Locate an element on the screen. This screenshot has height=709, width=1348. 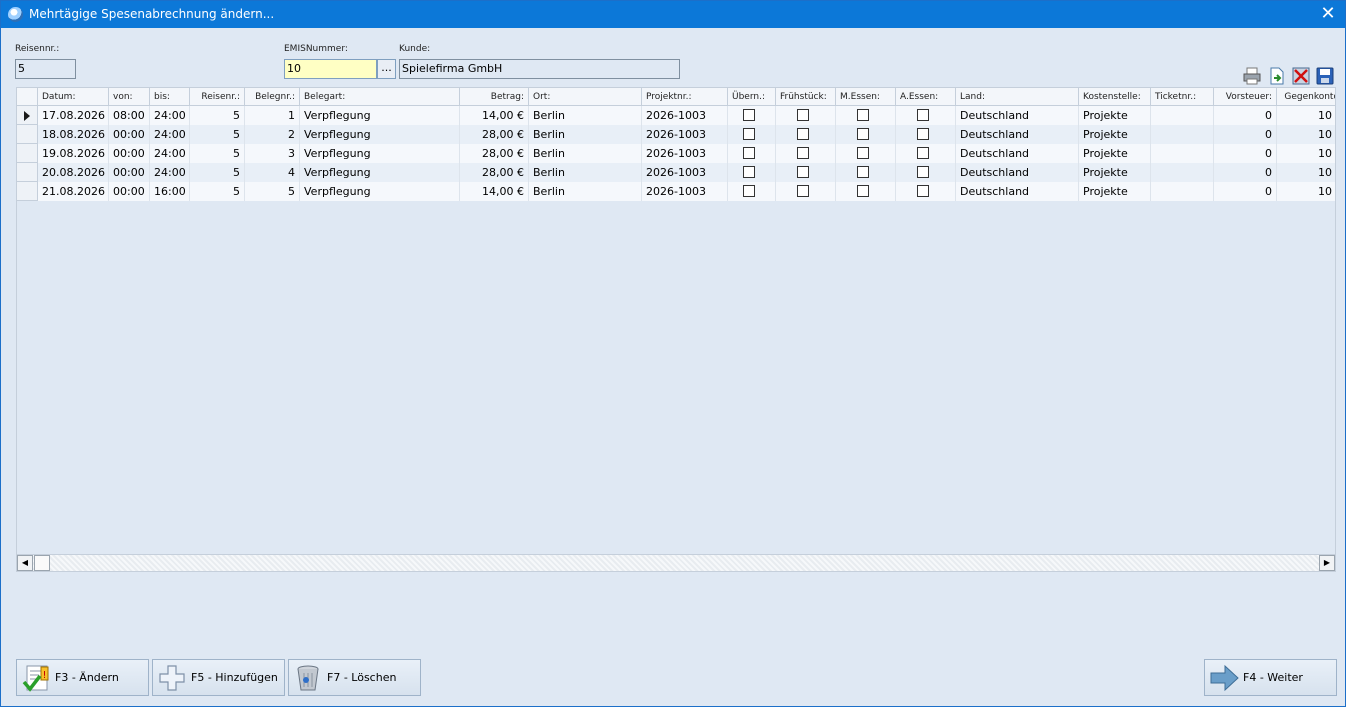
cell-datum: 18.08.2026 is located at coordinates (73, 134).